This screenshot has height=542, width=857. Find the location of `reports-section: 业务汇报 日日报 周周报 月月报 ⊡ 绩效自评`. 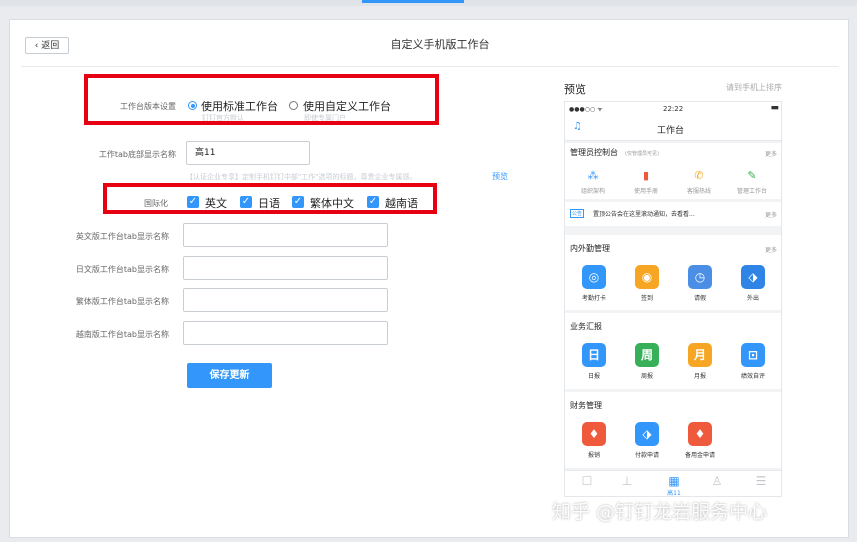

reports-section: 业务汇报 日日报 周周报 月月报 ⊡ 绩效自评 is located at coordinates (673, 351).